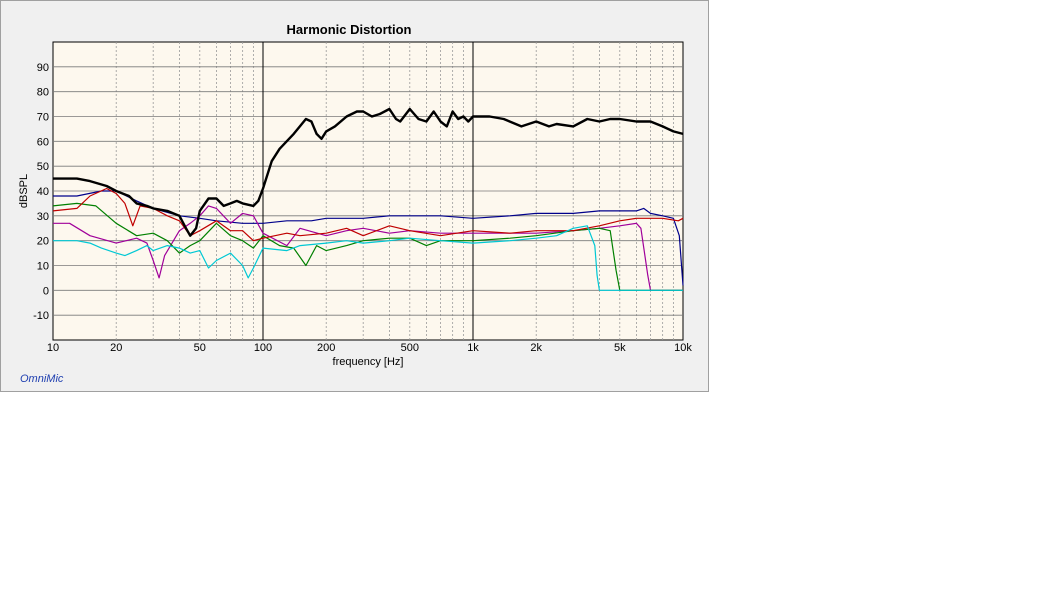  What do you see at coordinates (683, 348) in the screenshot?
I see `x-tick-label: 10k` at bounding box center [683, 348].